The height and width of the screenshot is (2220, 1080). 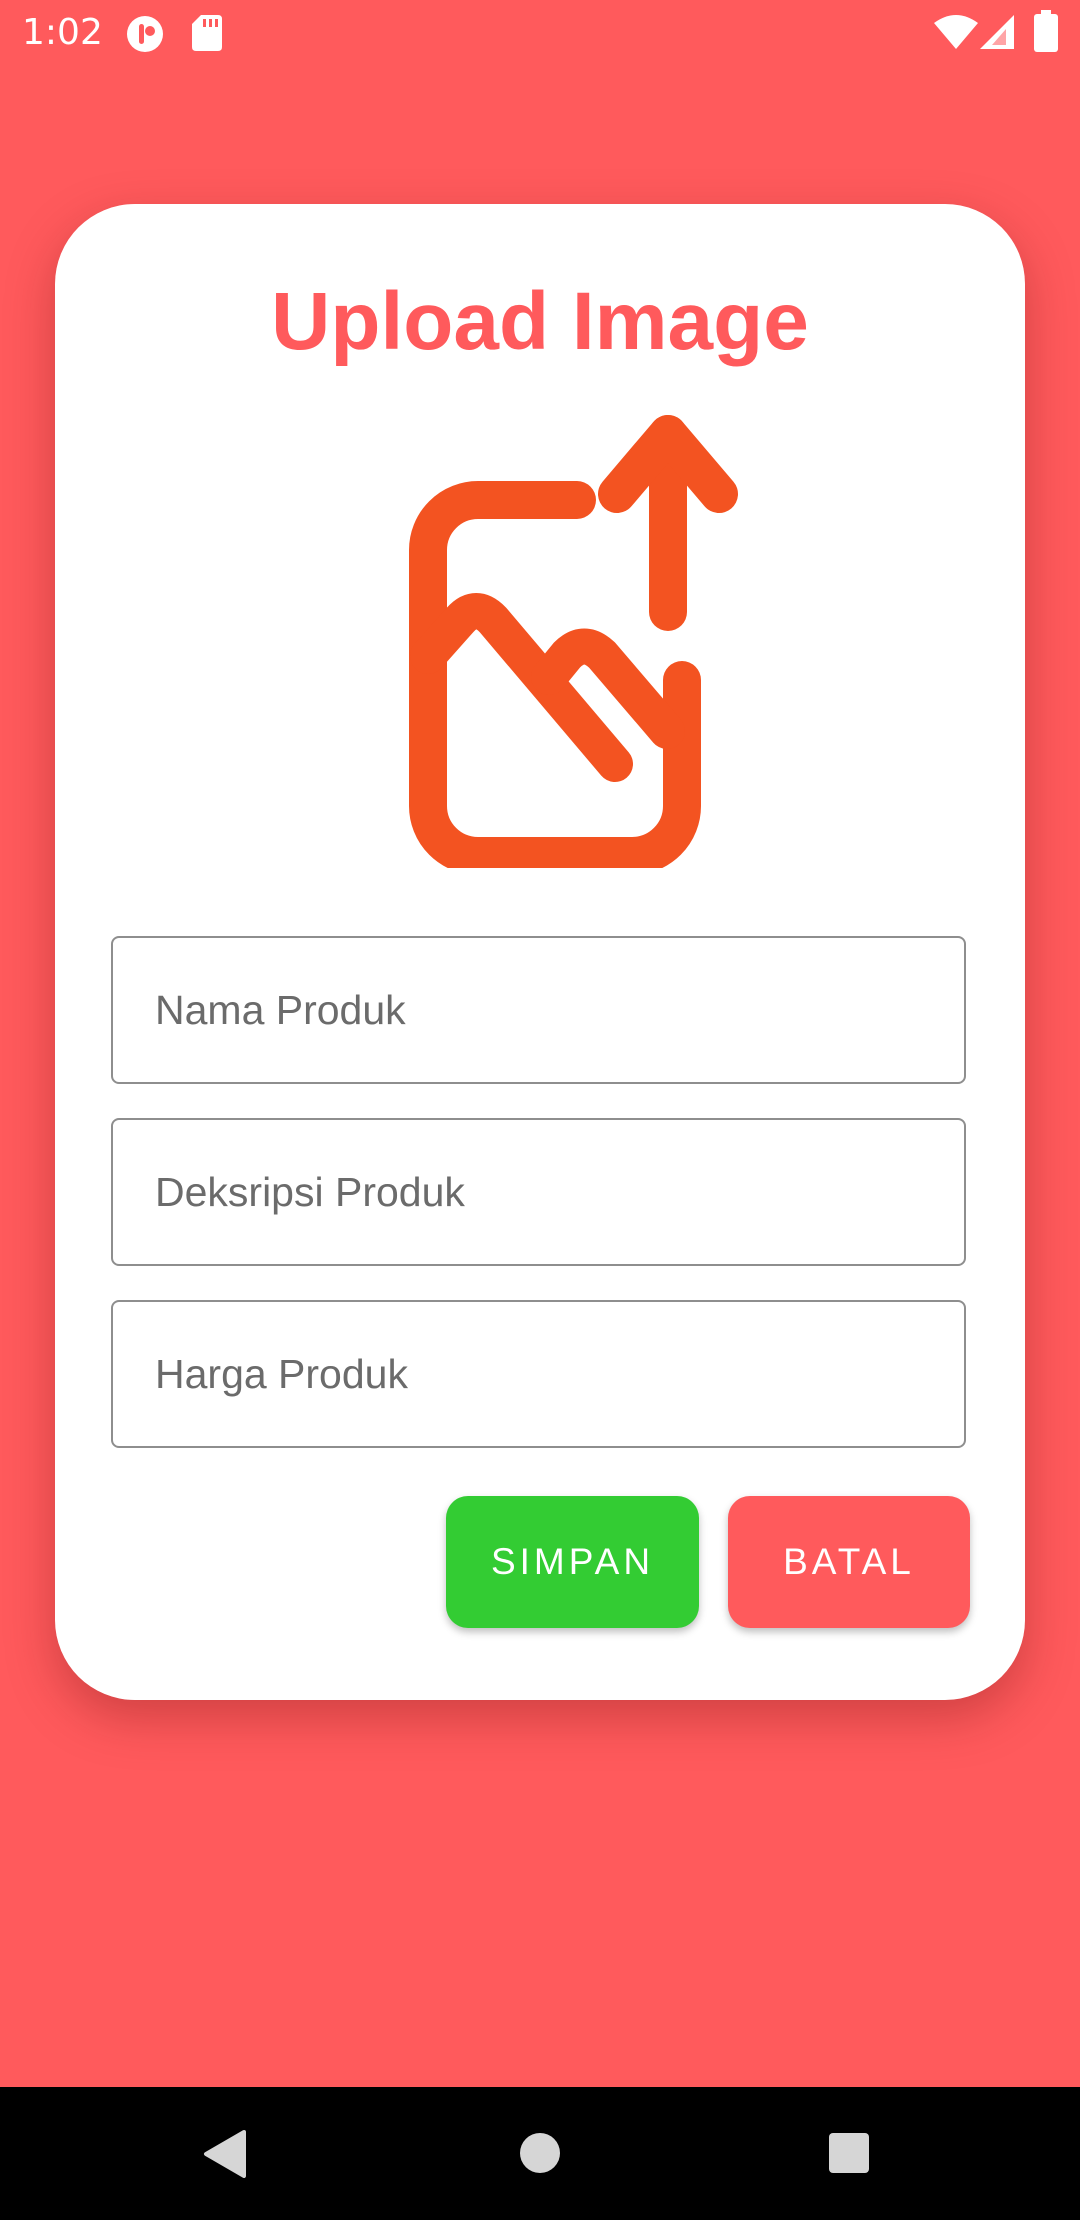 I want to click on save-button: SIMPAN, so click(x=572, y=1562).